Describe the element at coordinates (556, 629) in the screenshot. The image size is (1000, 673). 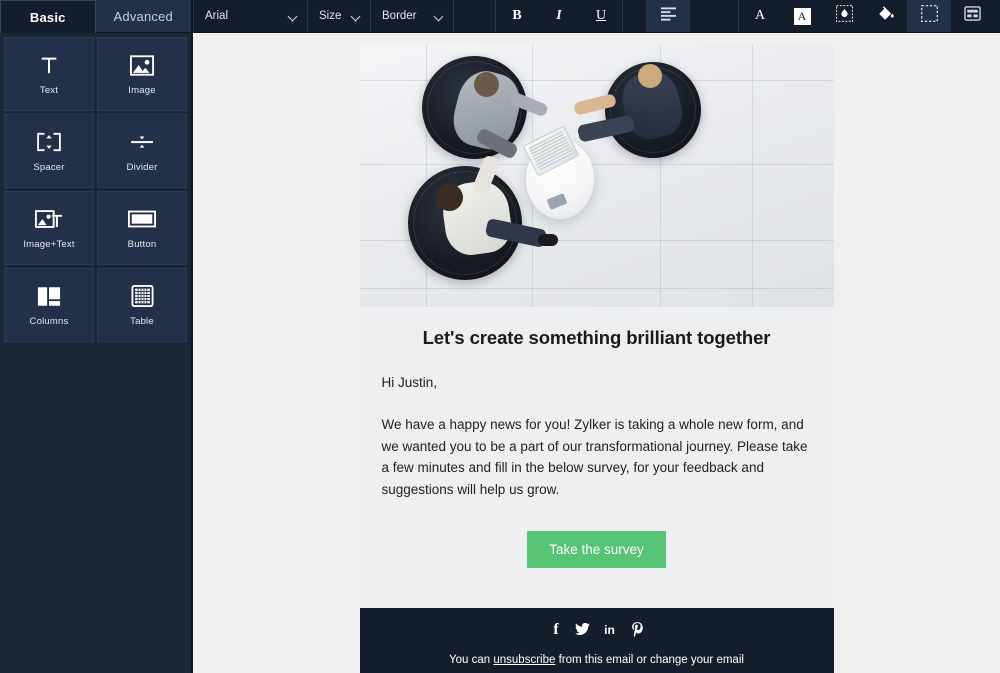
I see `facebook-icon: f` at that location.